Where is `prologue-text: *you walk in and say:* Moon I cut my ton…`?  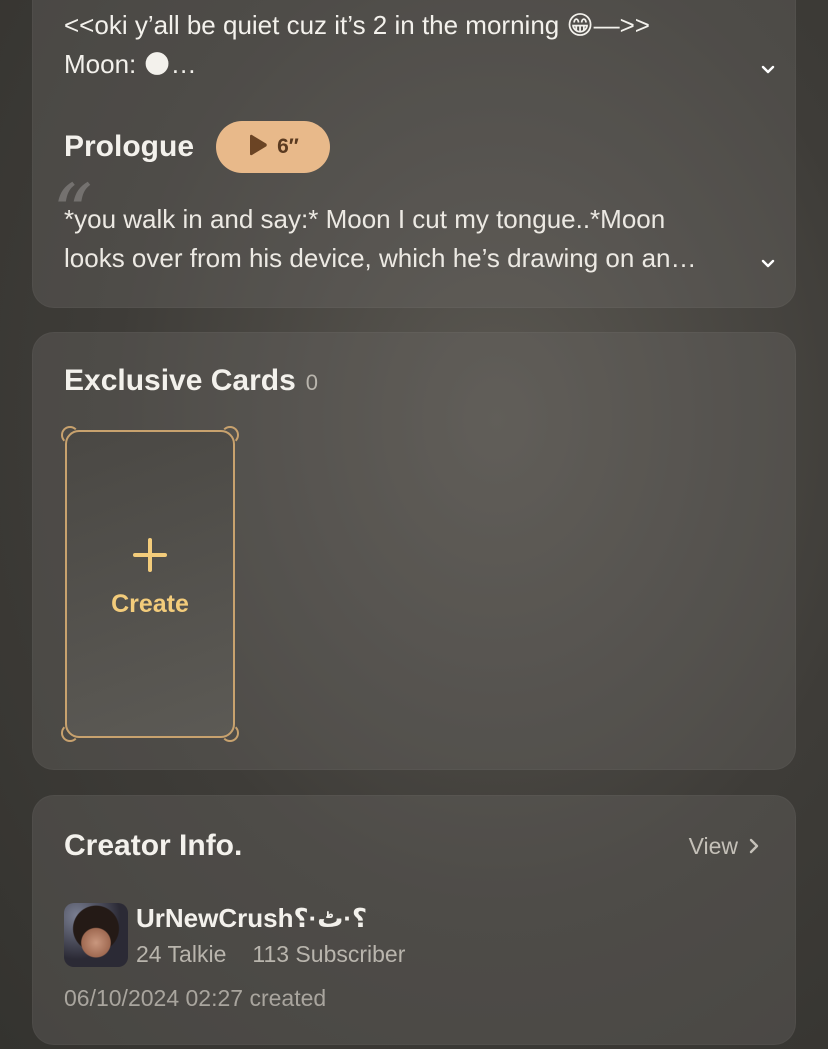 prologue-text: *you walk in and say:* Moon I cut my ton… is located at coordinates (409, 239).